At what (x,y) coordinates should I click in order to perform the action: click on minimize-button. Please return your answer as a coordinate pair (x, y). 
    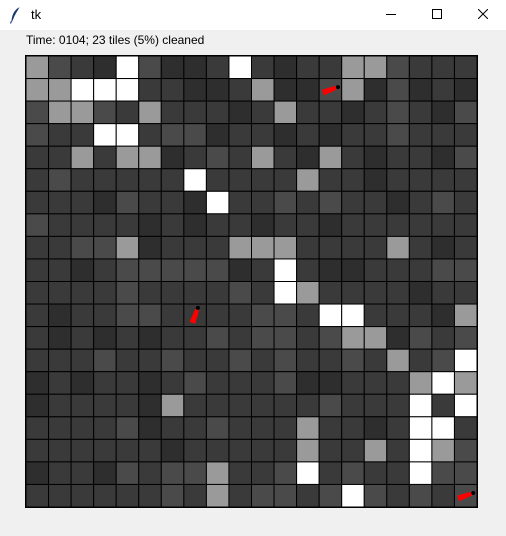
    Looking at the image, I should click on (391, 15).